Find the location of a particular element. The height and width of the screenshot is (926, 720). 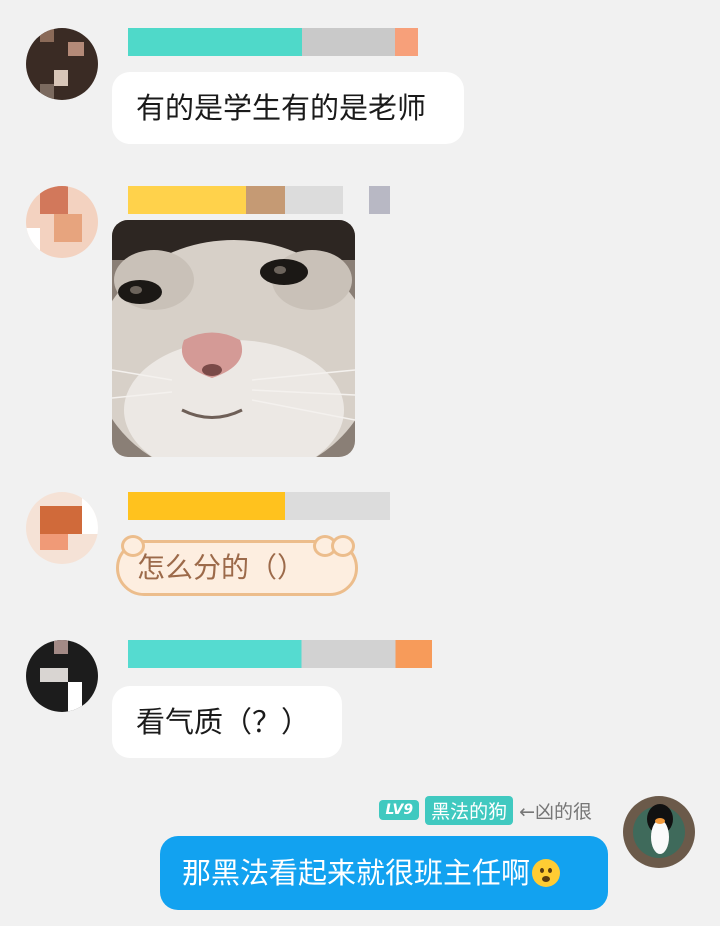

group-title: 黑法的狗 is located at coordinates (469, 810).